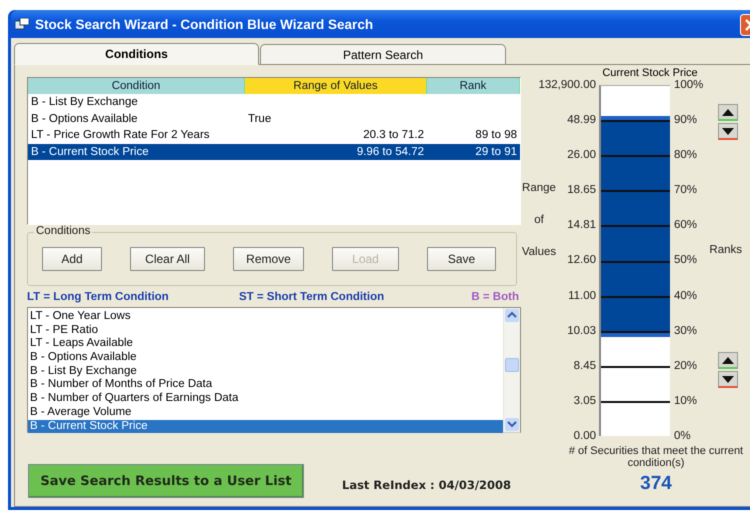  Describe the element at coordinates (72, 259) in the screenshot. I see `action-button: Add` at that location.